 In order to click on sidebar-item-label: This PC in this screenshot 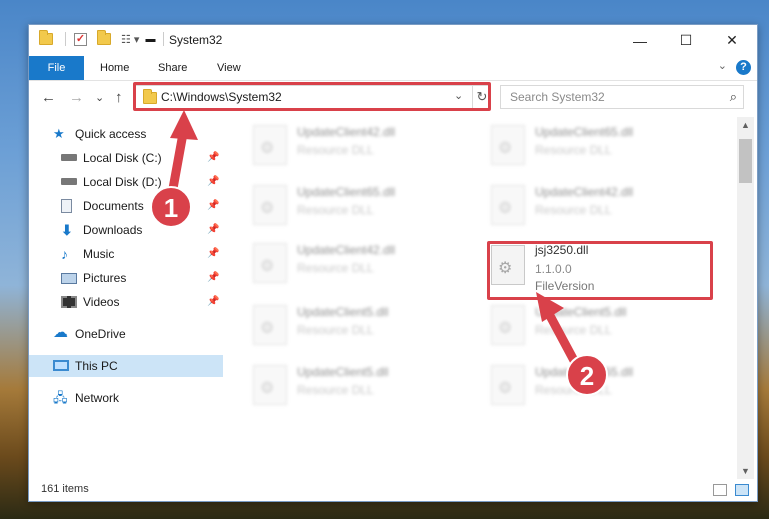, I will do `click(96, 366)`.